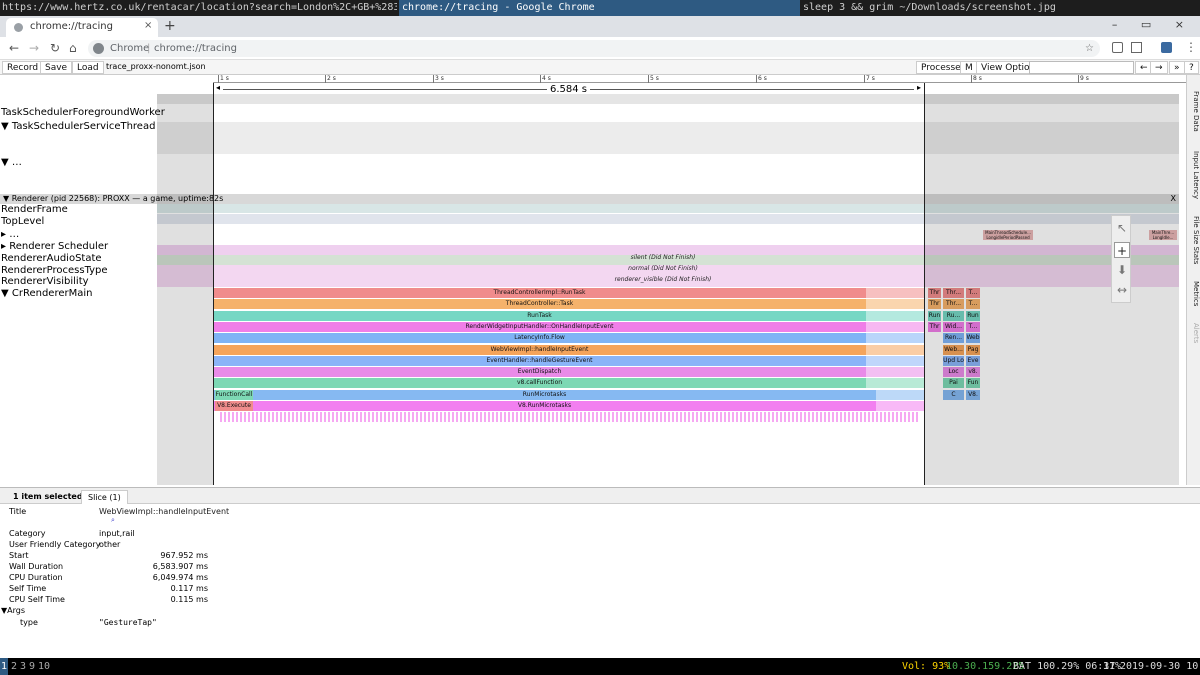 The image size is (1200, 675). What do you see at coordinates (44, 666) in the screenshot?
I see `workspace-10: 10` at bounding box center [44, 666].